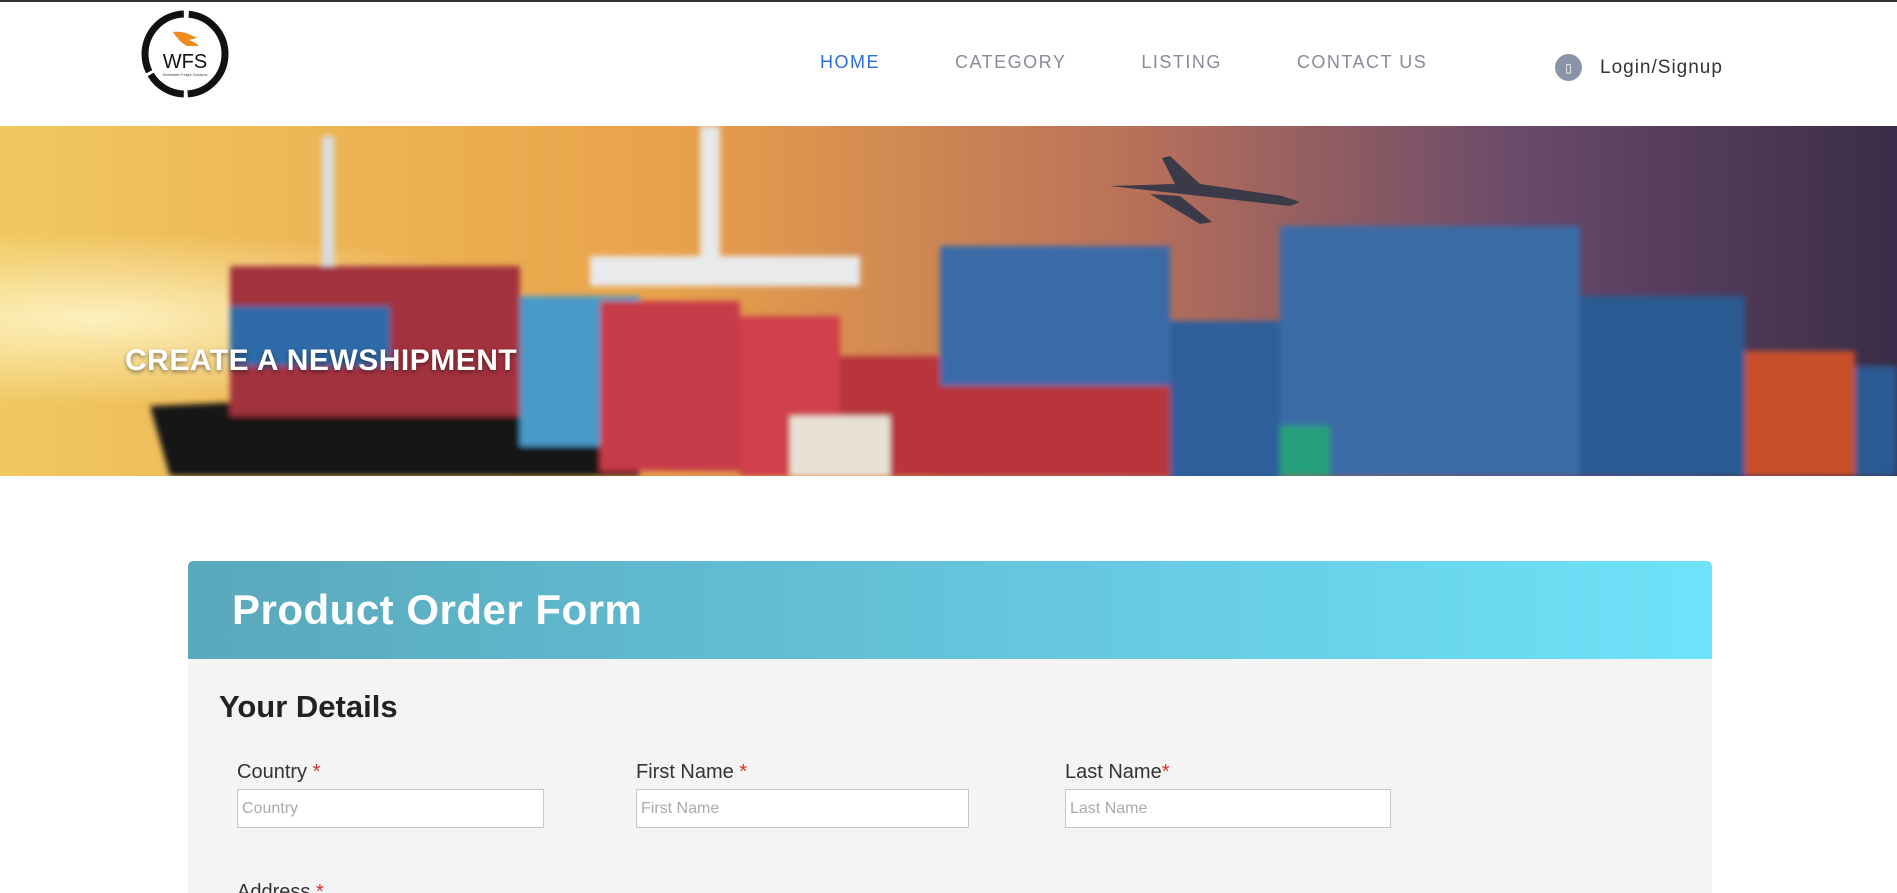 The width and height of the screenshot is (1897, 893). Describe the element at coordinates (186, 38) in the screenshot. I see `wing-icon` at that location.